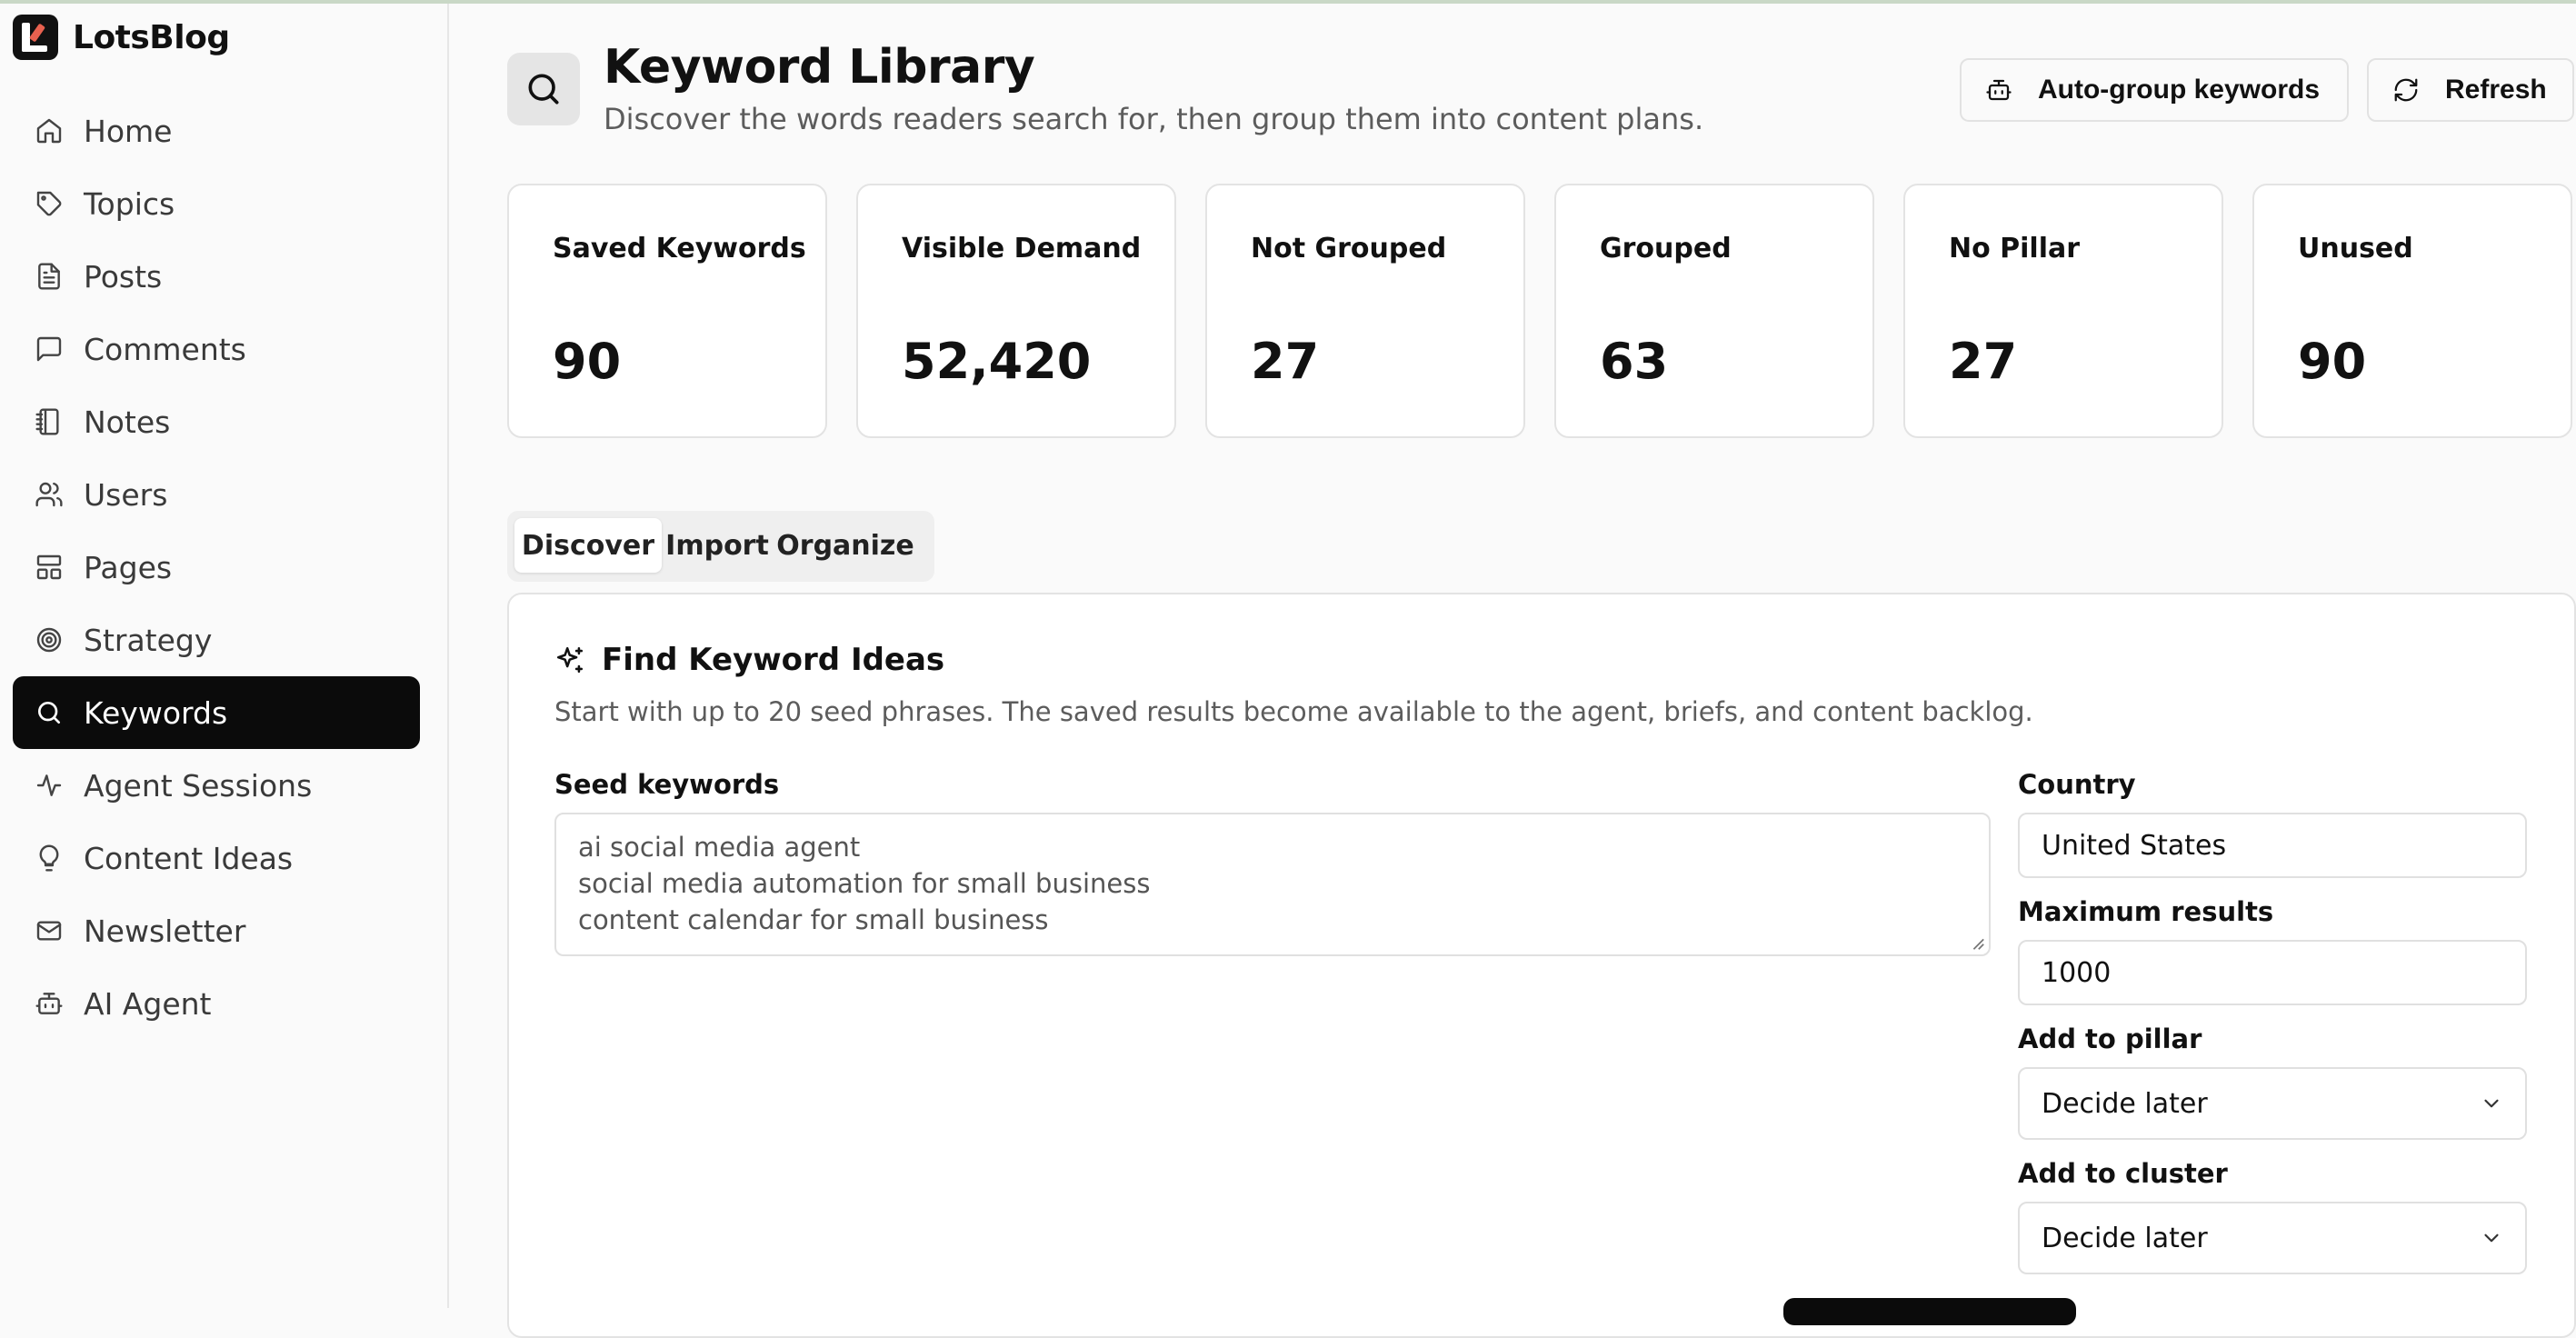 This screenshot has width=2576, height=1338. What do you see at coordinates (1977, 942) in the screenshot?
I see `resize-grip-icon` at bounding box center [1977, 942].